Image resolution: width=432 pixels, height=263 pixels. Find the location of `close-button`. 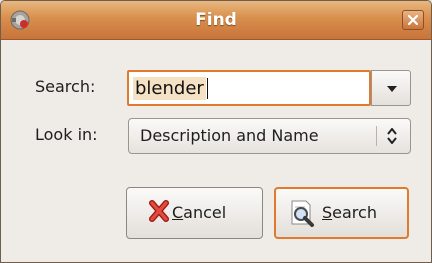

close-button is located at coordinates (413, 20).